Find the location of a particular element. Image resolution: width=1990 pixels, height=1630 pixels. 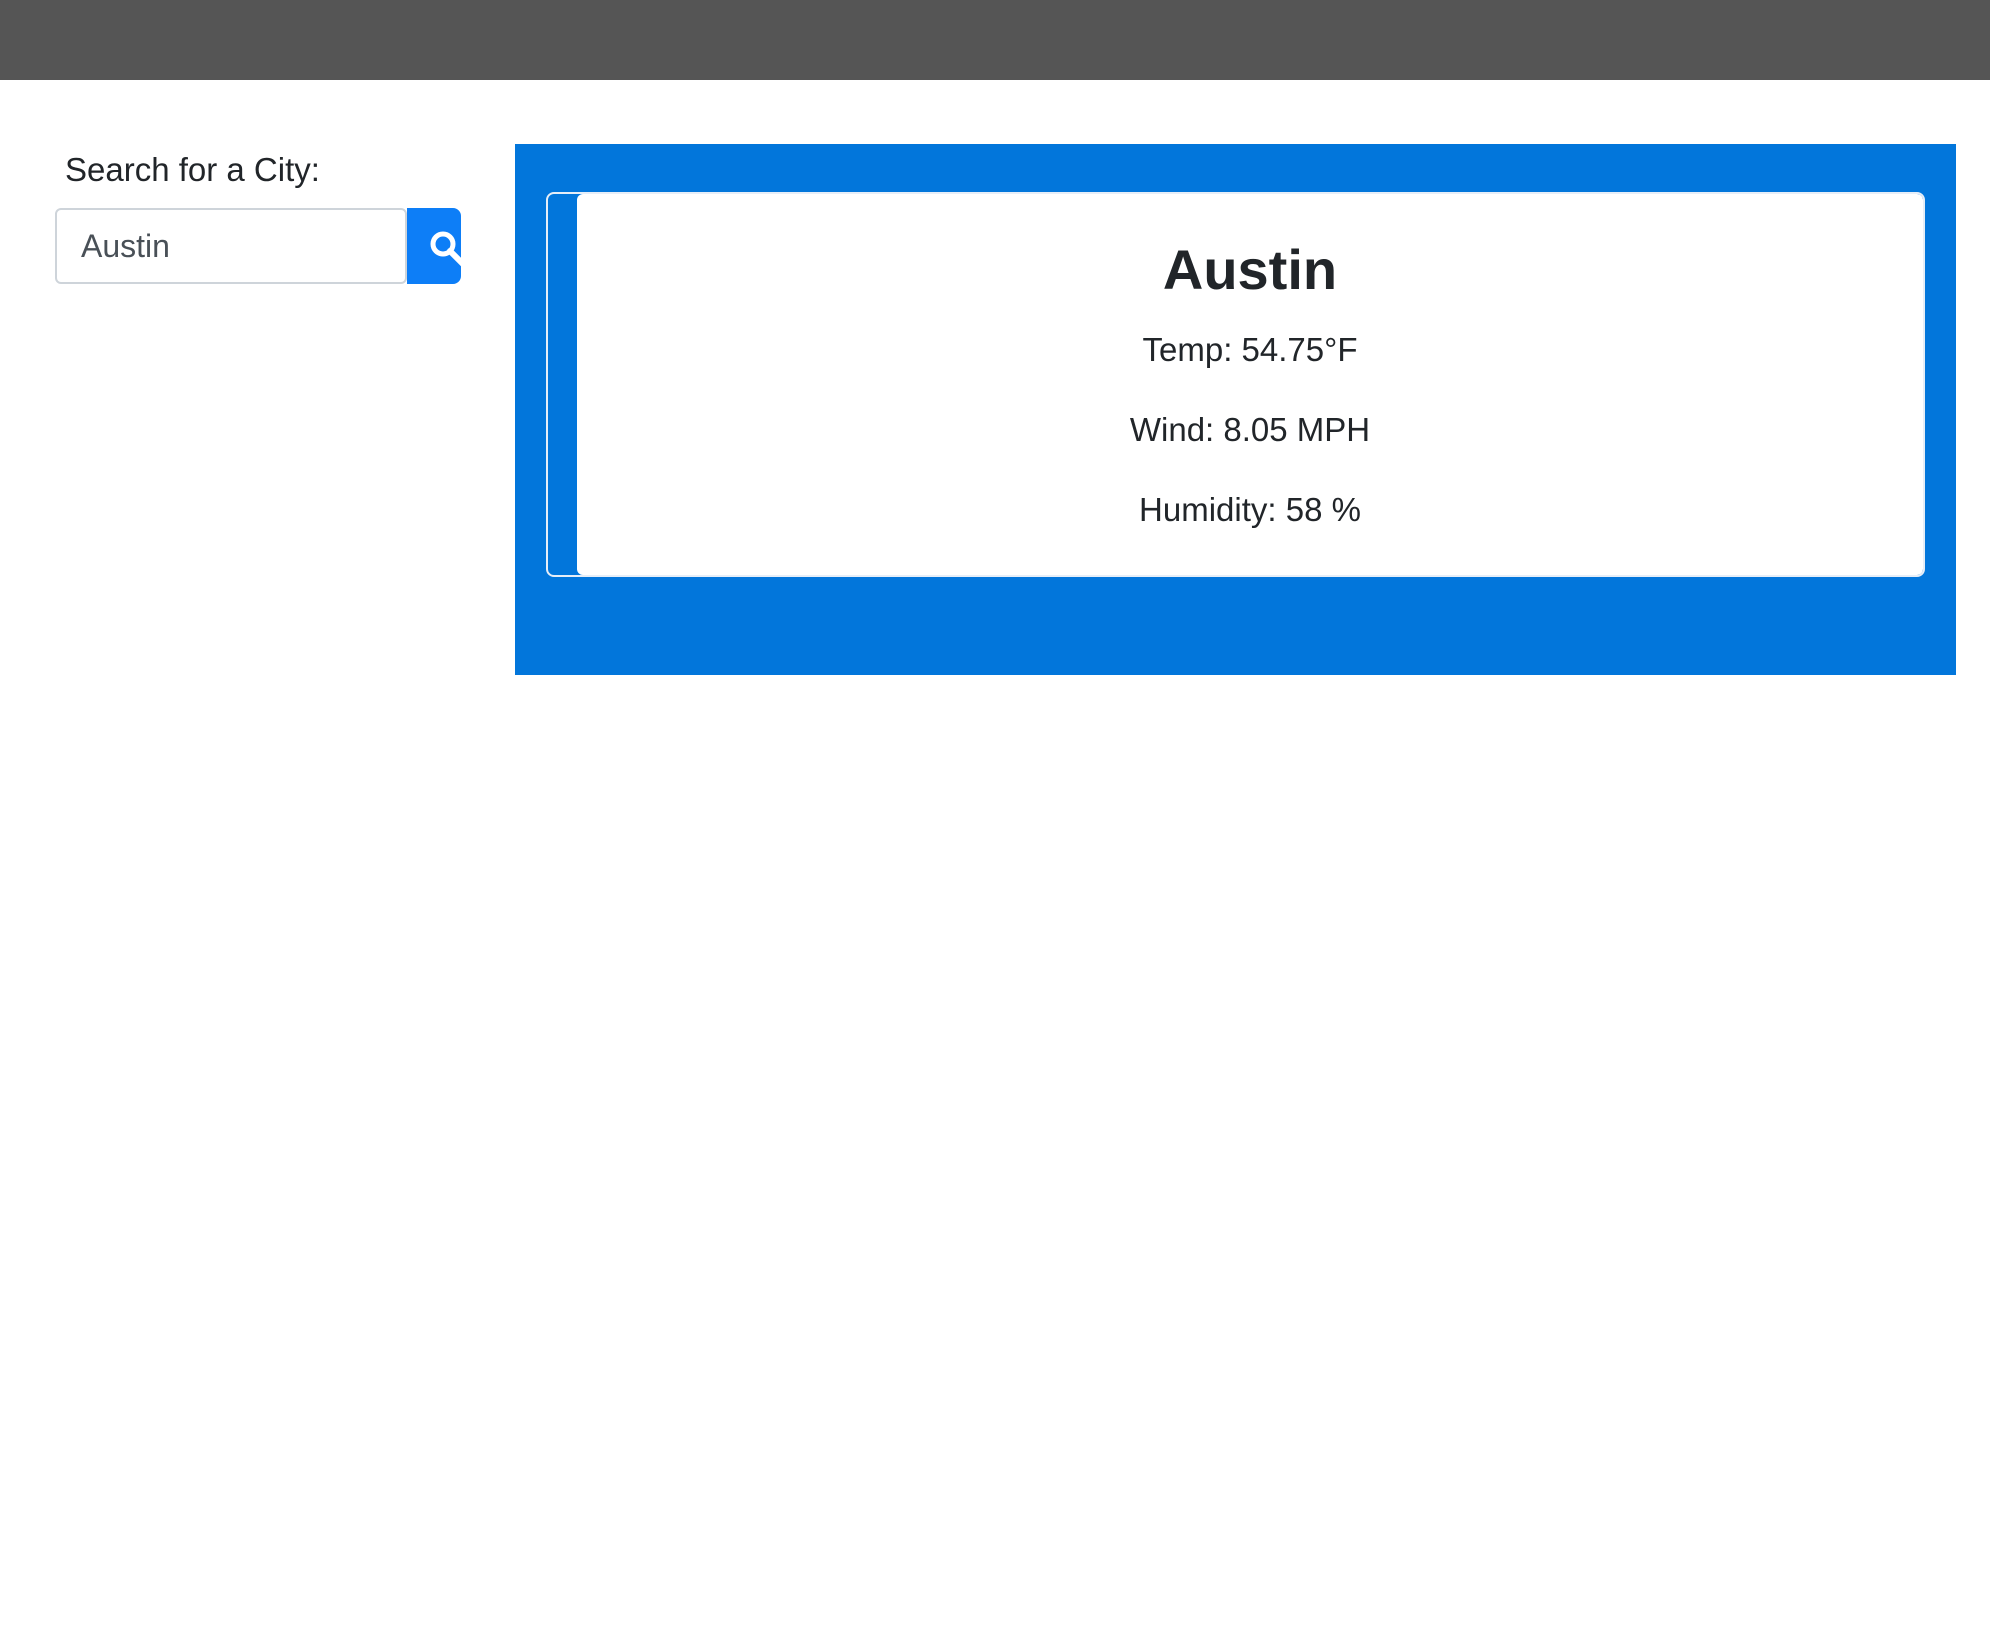

humidity-text: Humidity: 58 % is located at coordinates (1250, 509).